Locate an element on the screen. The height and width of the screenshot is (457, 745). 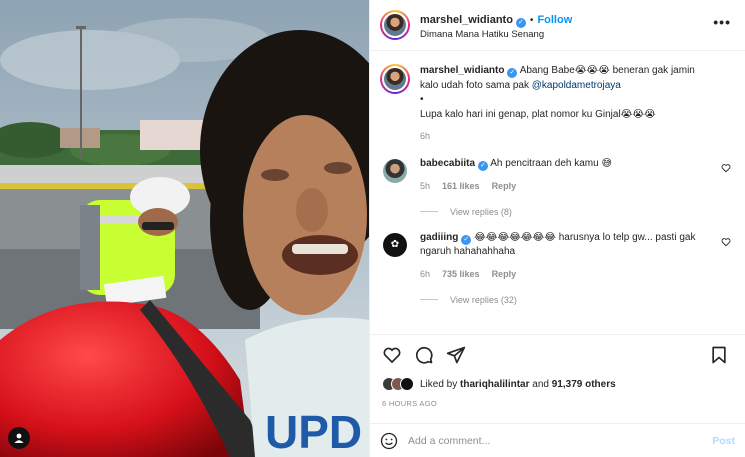
user-icon is located at coordinates (19, 438).